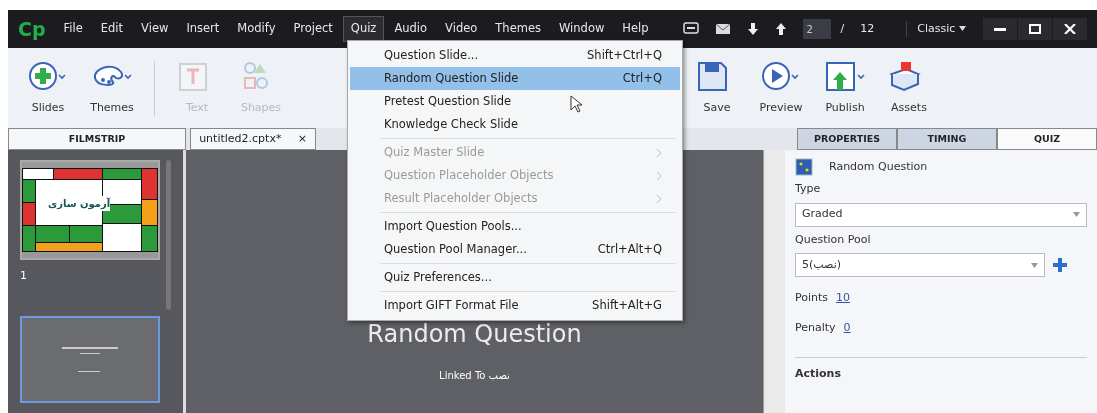 The image size is (1097, 413). Describe the element at coordinates (833, 239) in the screenshot. I see `field-label: Question Pool` at that location.